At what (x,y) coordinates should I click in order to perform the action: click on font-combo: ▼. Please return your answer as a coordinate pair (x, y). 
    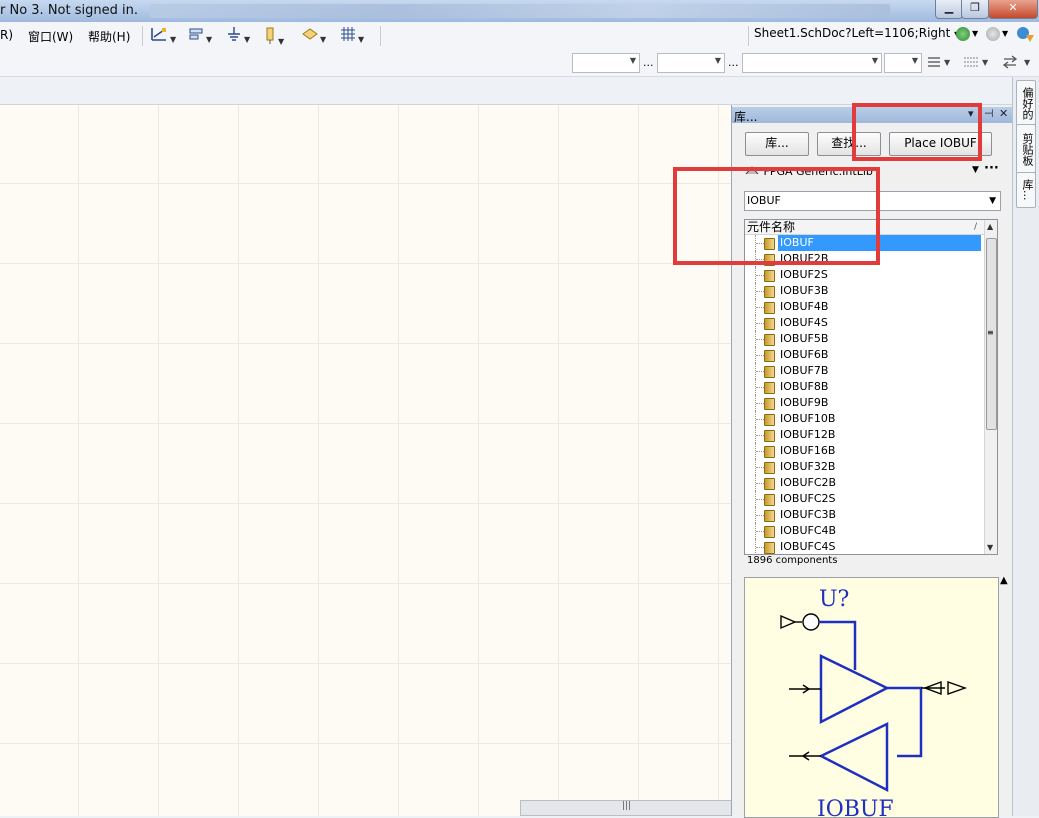
    Looking at the image, I should click on (606, 63).